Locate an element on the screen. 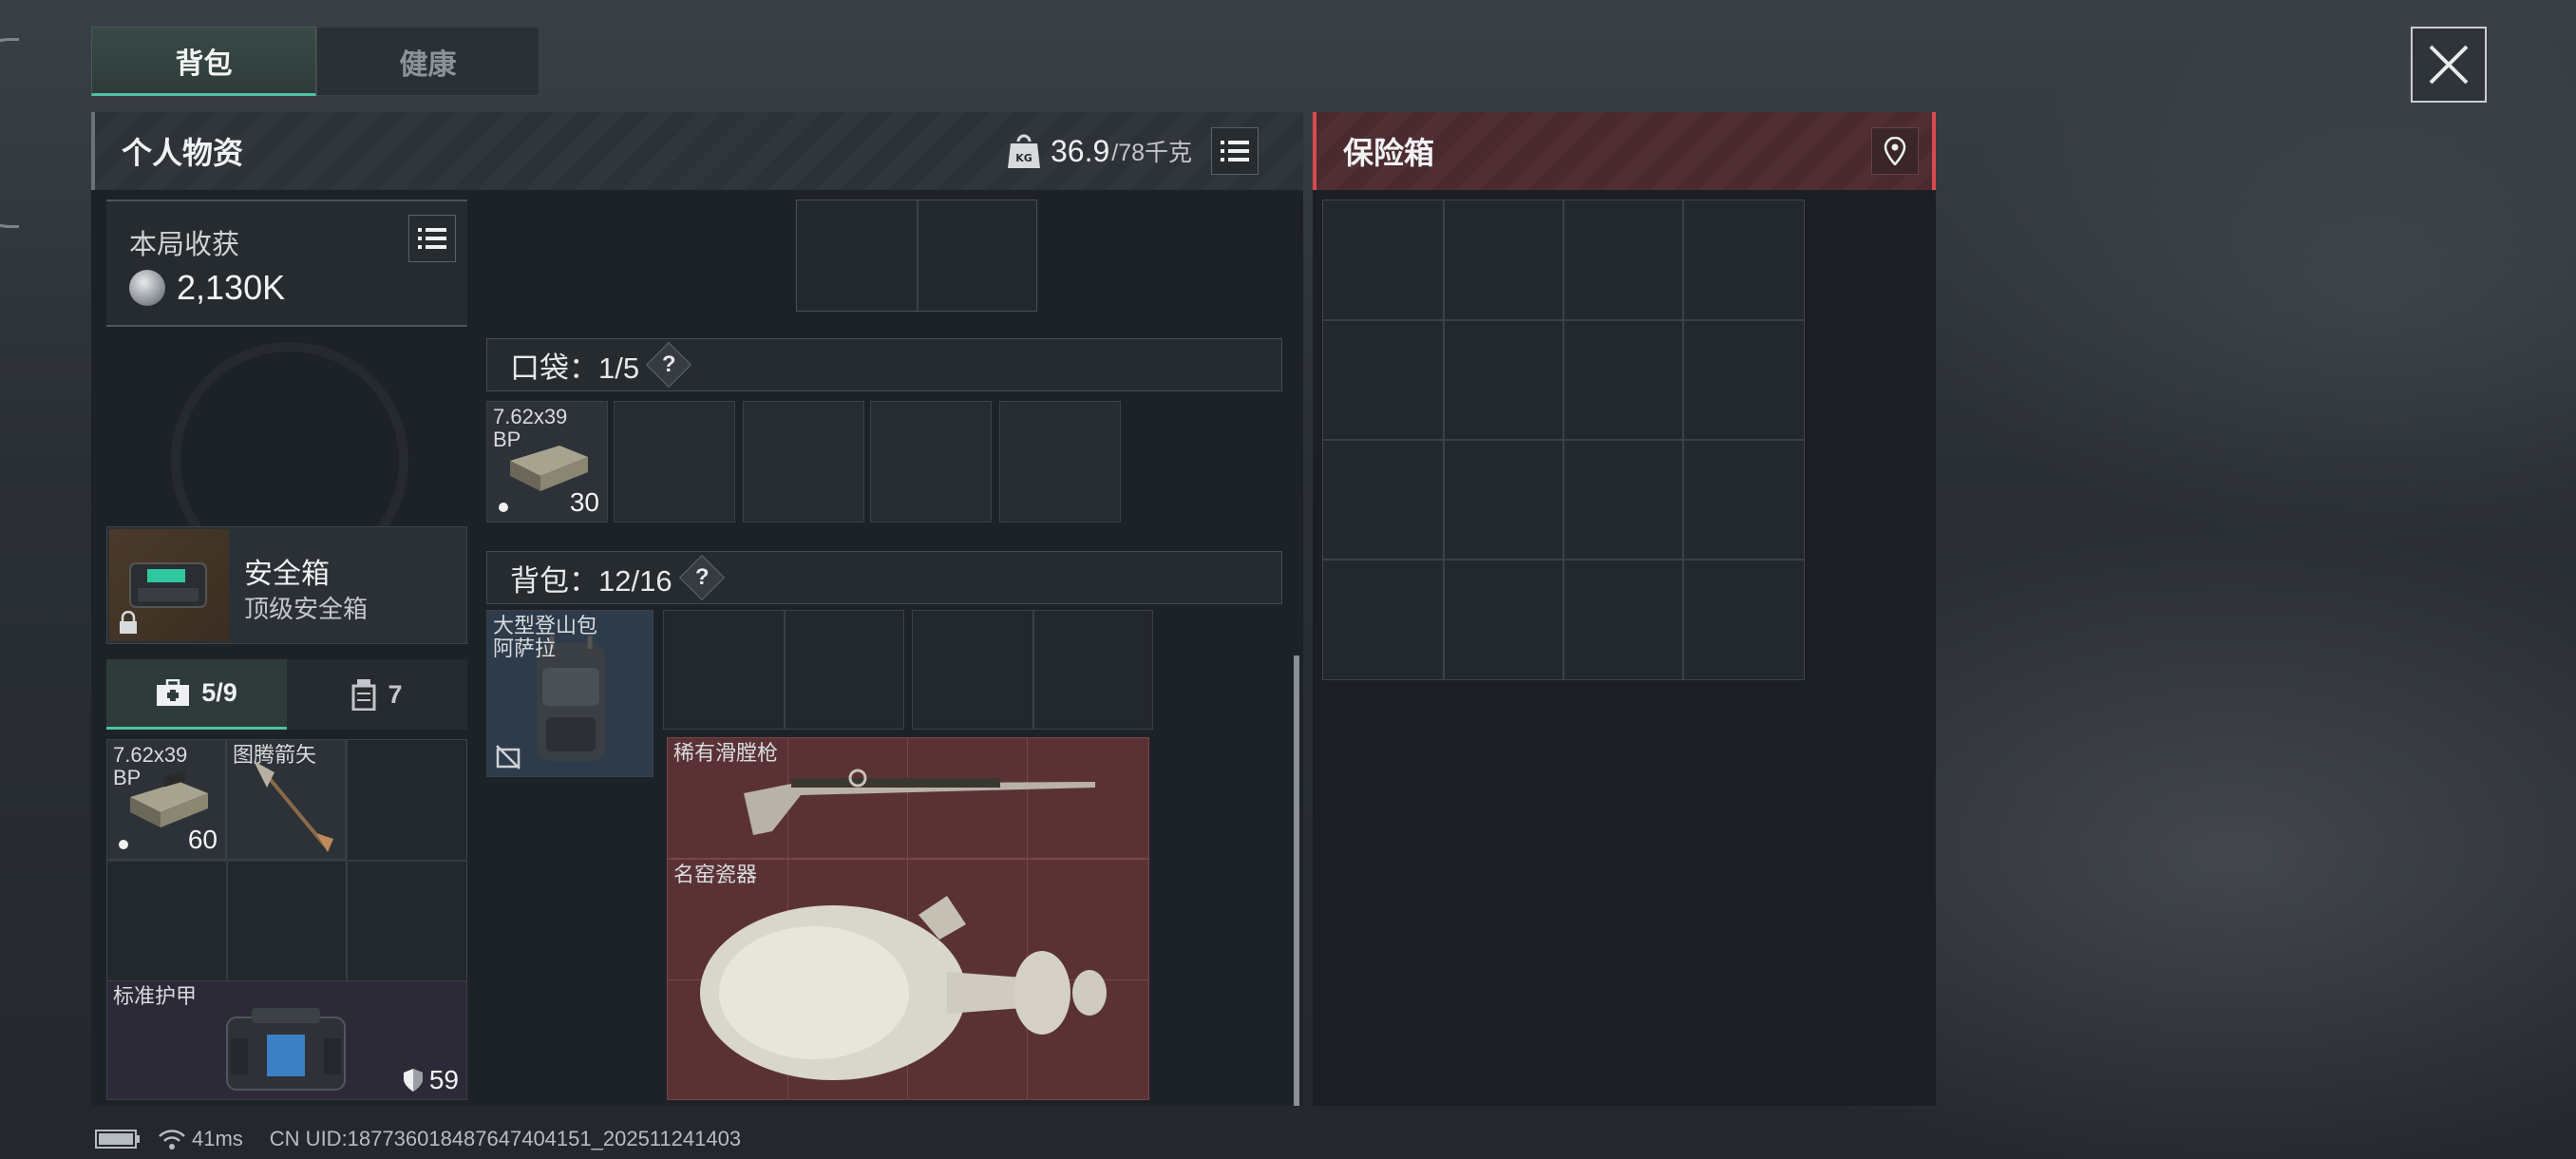  safe-box-grid is located at coordinates (1563, 440).